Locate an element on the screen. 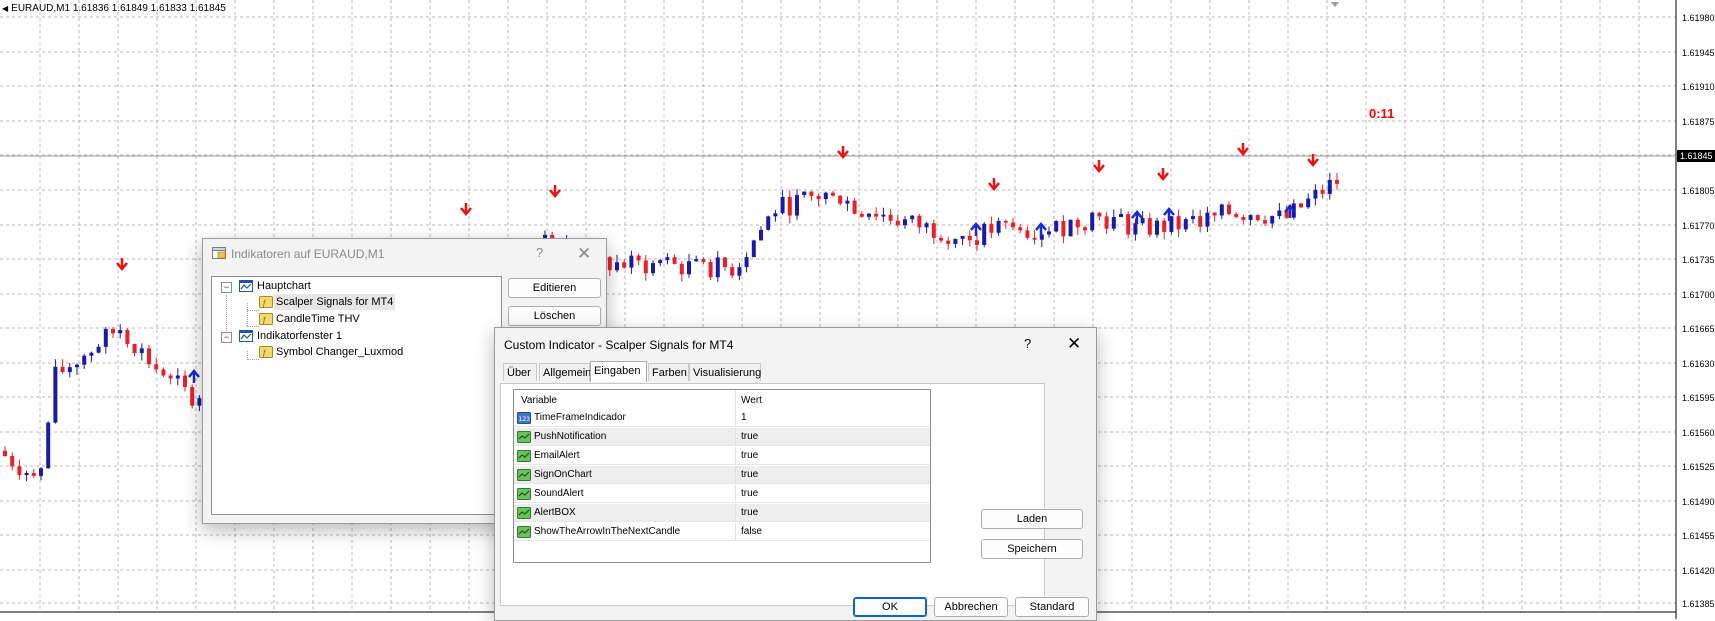  table-row: PushNotification true is located at coordinates (722, 437).